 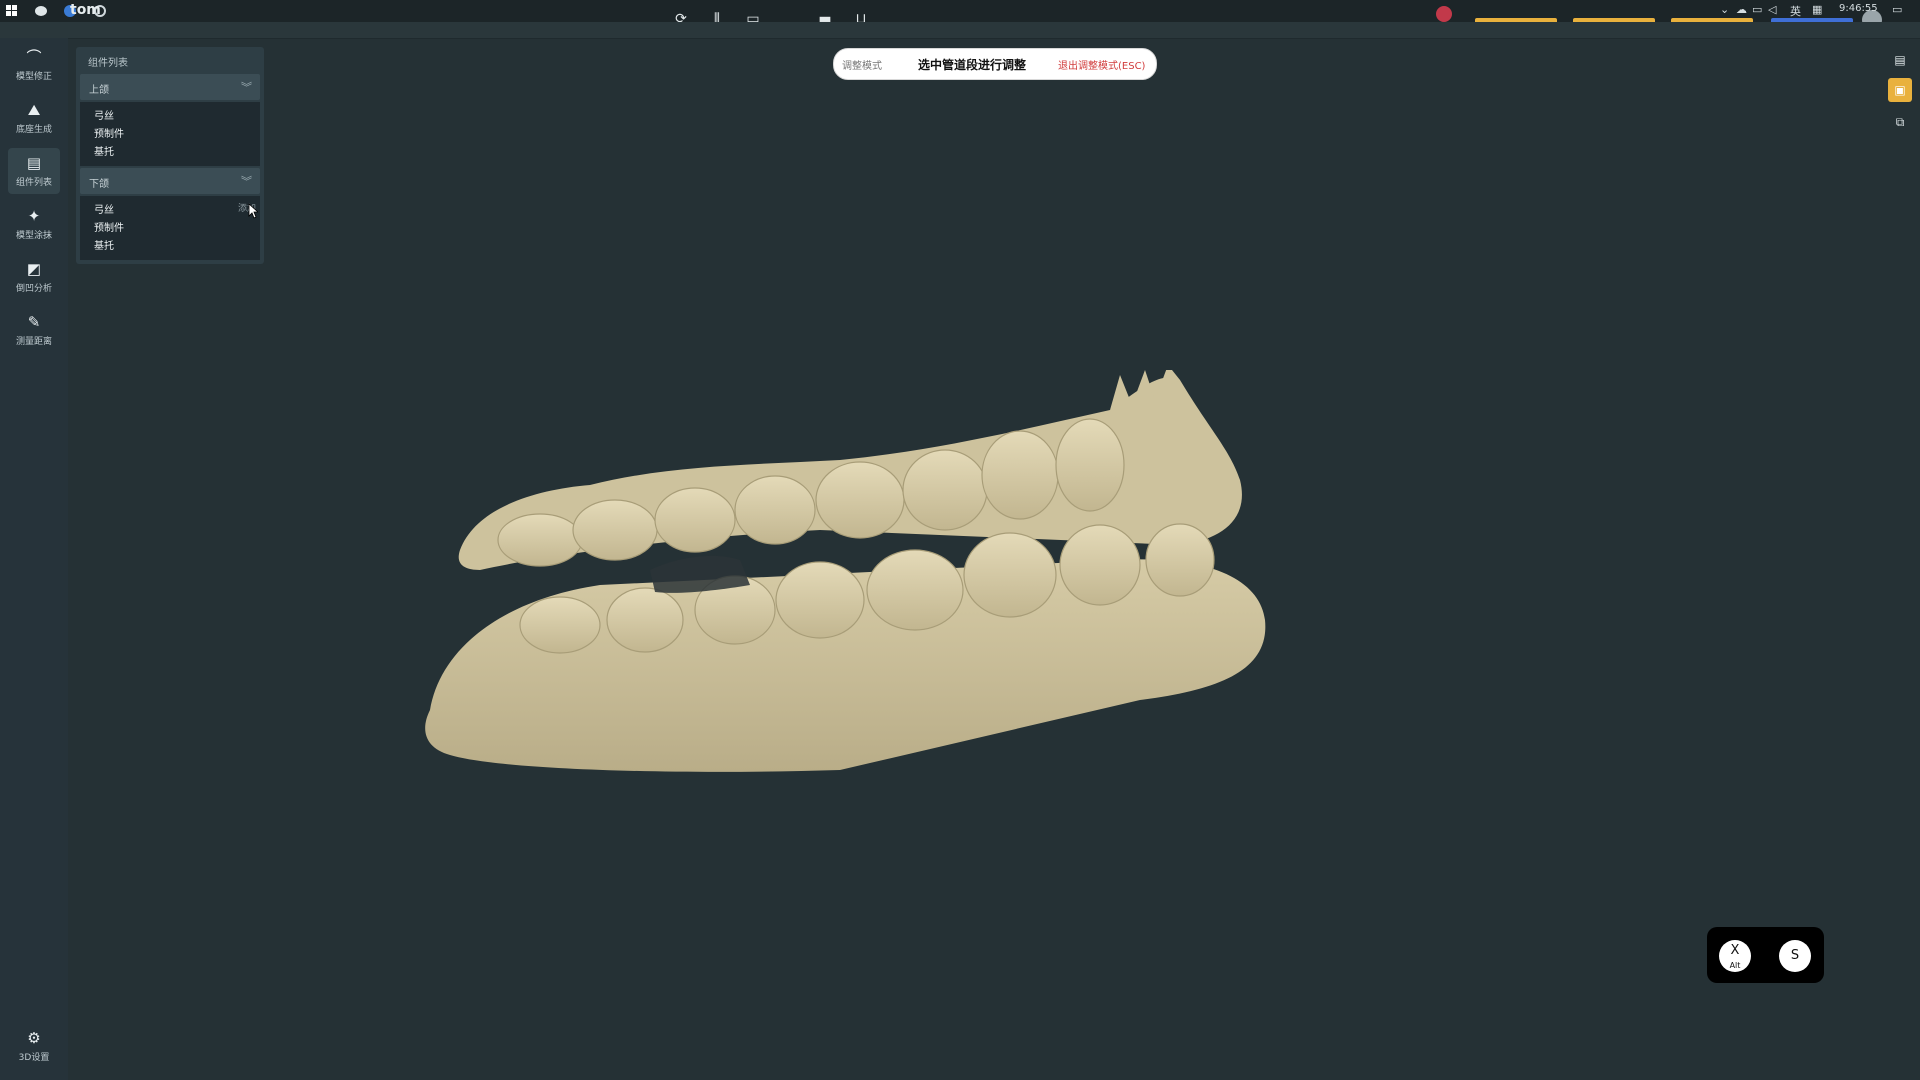 I want to click on layers-icon: ⧉, so click(x=1900, y=122).